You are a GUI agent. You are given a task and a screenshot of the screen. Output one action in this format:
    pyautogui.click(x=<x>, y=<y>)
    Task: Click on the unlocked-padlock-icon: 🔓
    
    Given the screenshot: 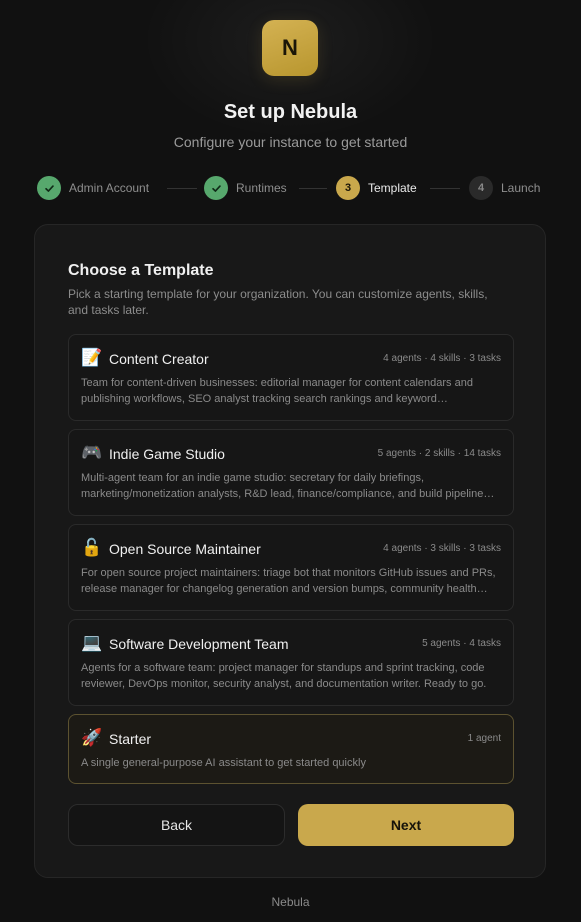 What is the action you would take?
    pyautogui.click(x=92, y=547)
    